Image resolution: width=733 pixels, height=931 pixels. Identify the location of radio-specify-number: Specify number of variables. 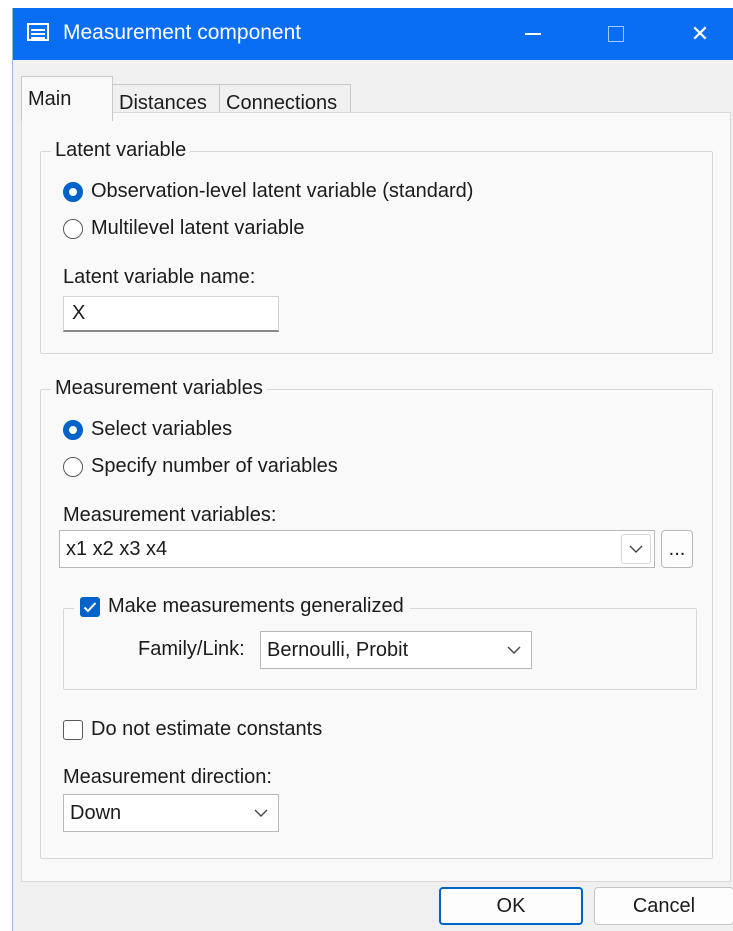
(200, 466).